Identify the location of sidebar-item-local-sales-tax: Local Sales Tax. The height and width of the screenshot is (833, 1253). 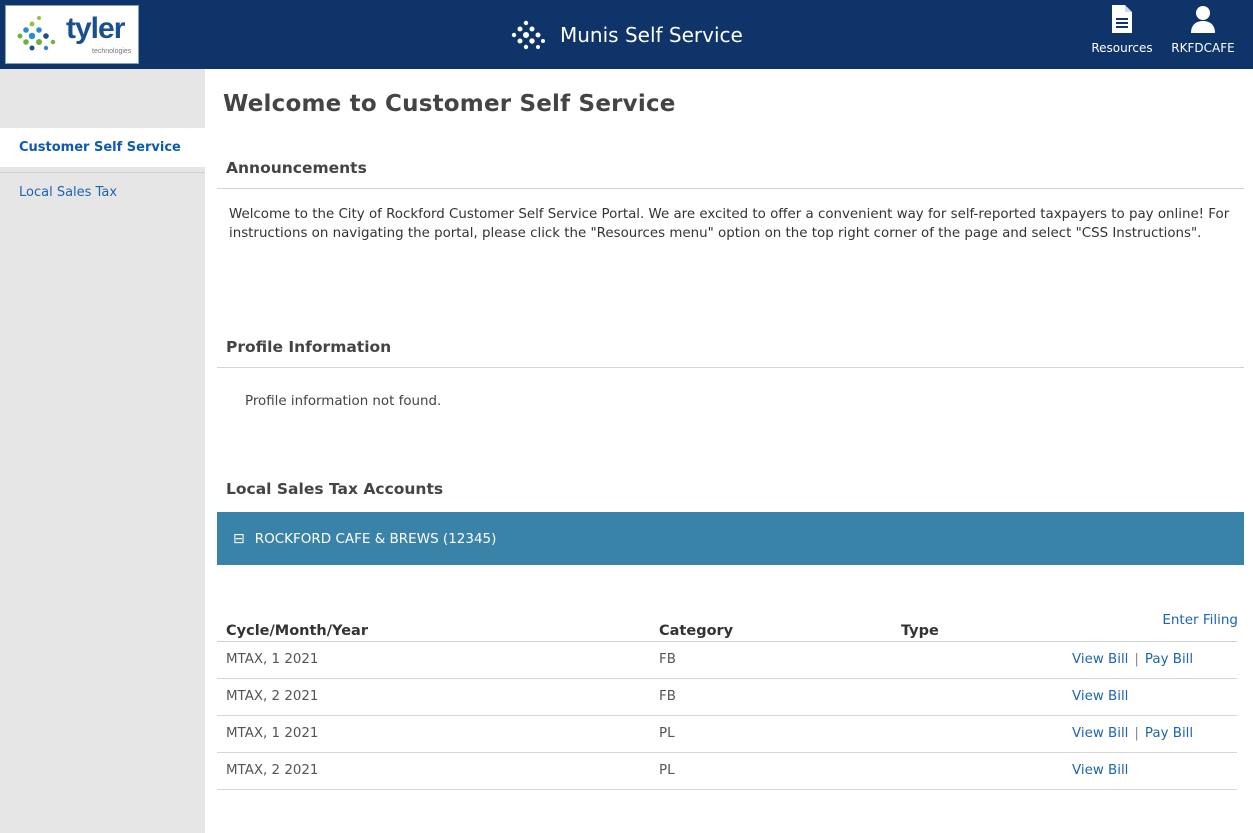
(102, 191).